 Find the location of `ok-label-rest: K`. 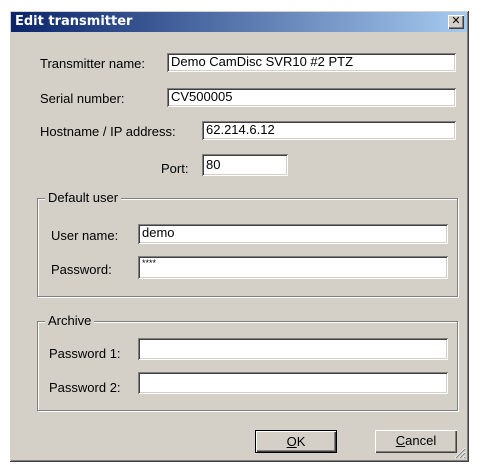

ok-label-rest: K is located at coordinates (301, 441).